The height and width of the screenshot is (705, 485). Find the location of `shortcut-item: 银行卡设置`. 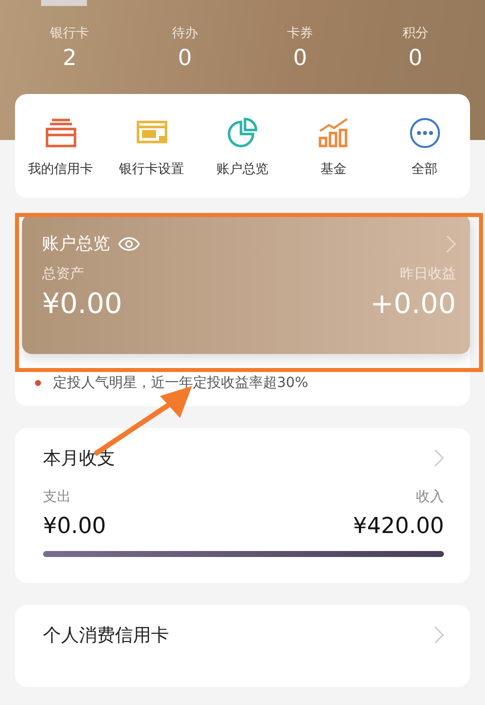

shortcut-item: 银行卡设置 is located at coordinates (151, 147).